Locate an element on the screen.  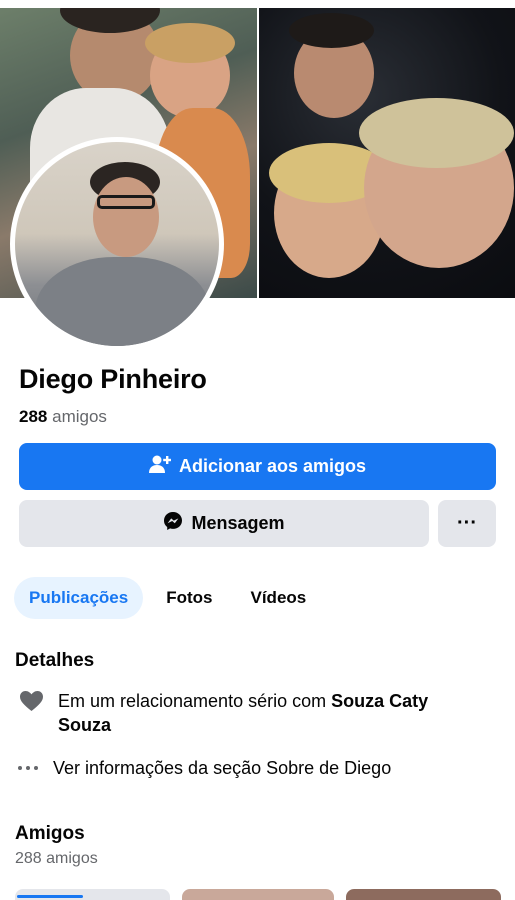
about-link-row: Ver informações da seção Sobre de Diego is located at coordinates (203, 768).